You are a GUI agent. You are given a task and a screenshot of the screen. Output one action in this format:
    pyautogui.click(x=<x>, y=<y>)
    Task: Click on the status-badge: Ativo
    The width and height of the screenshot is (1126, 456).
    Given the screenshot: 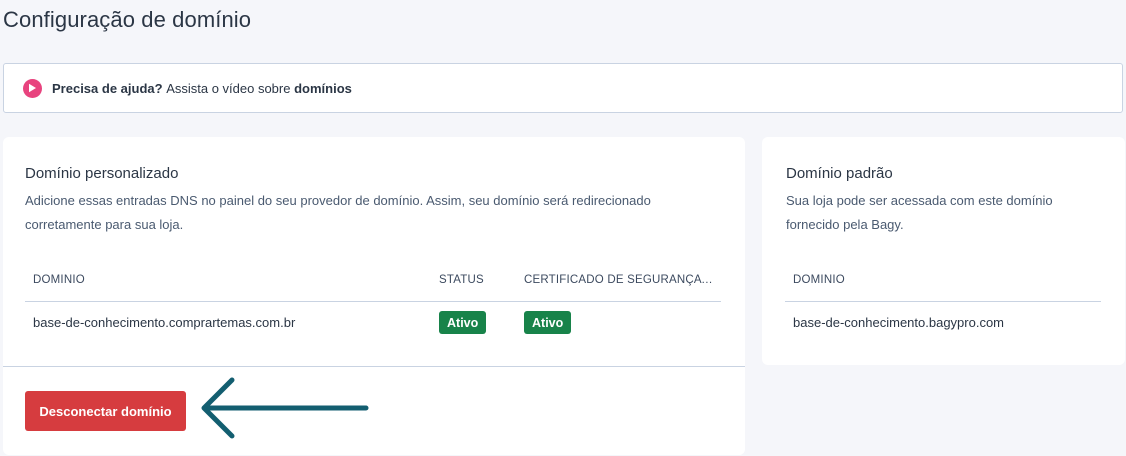 What is the action you would take?
    pyautogui.click(x=463, y=322)
    